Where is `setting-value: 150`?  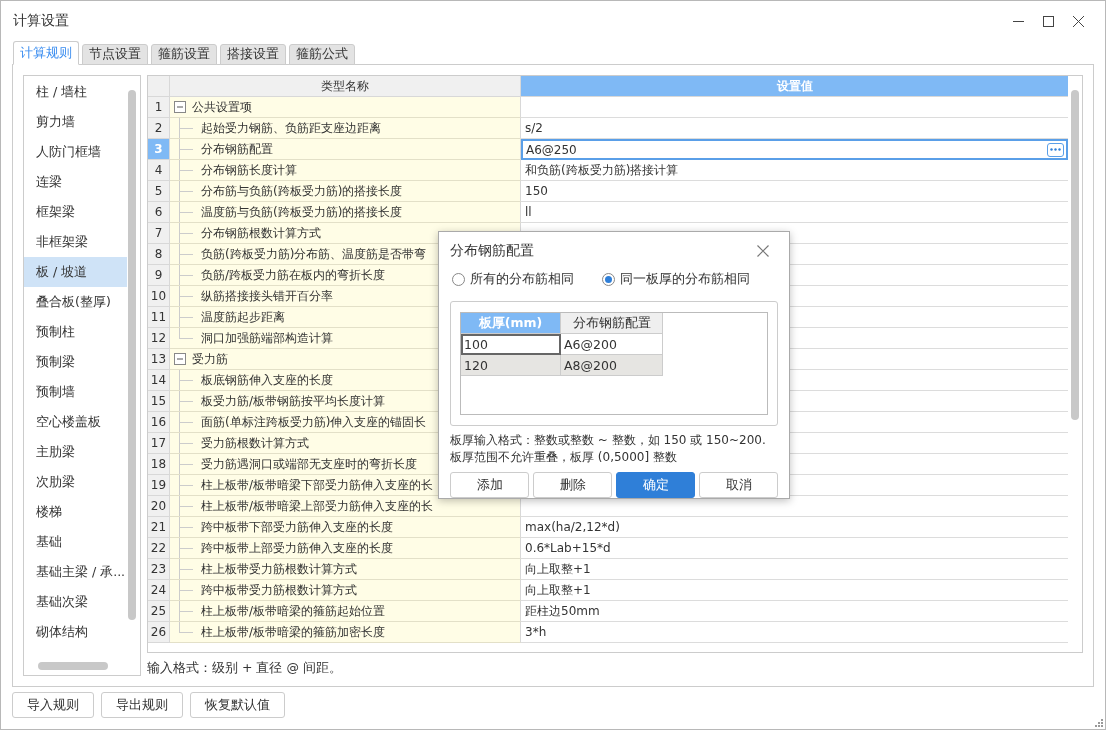 setting-value: 150 is located at coordinates (536, 191).